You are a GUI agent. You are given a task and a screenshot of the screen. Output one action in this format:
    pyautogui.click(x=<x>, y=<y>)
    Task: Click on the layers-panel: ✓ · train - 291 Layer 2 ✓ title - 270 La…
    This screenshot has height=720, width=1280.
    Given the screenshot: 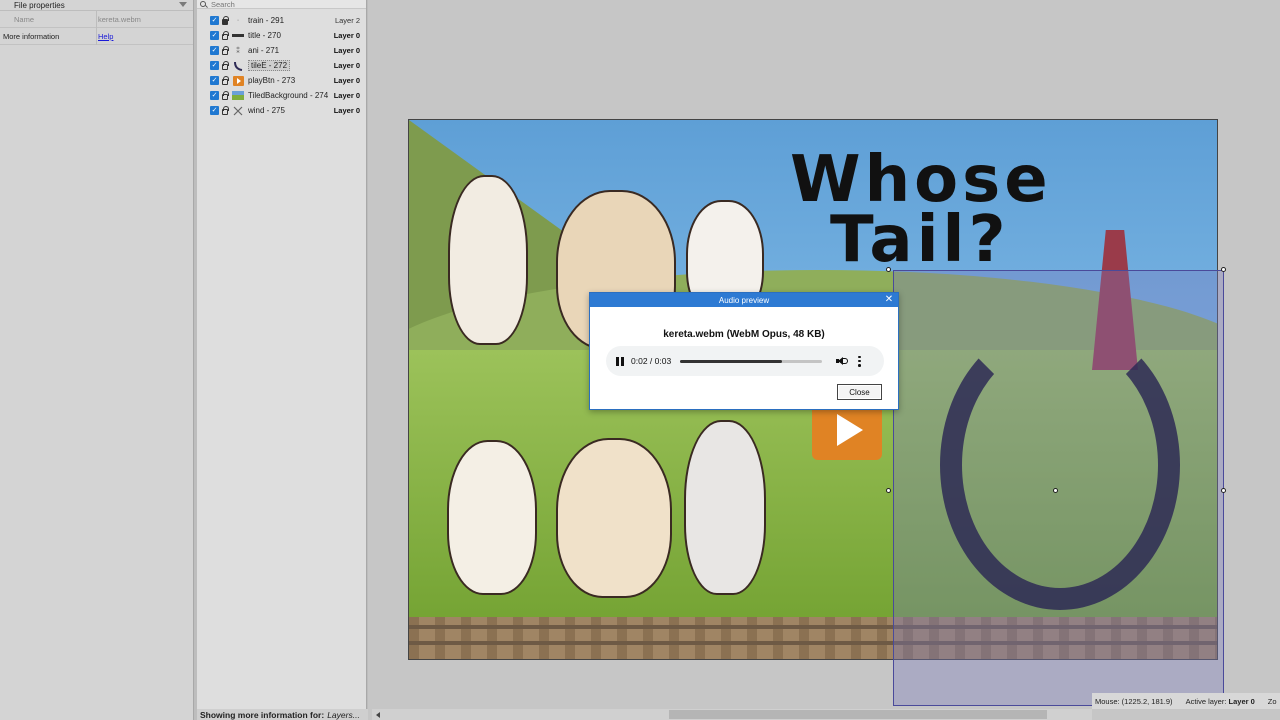 What is the action you would take?
    pyautogui.click(x=282, y=360)
    